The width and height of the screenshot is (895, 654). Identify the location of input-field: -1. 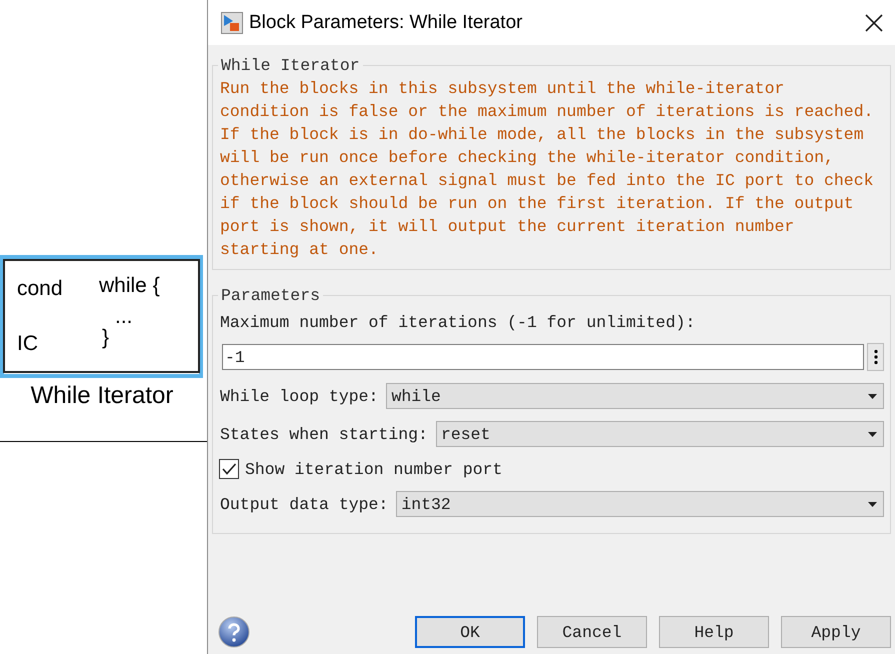
(543, 357).